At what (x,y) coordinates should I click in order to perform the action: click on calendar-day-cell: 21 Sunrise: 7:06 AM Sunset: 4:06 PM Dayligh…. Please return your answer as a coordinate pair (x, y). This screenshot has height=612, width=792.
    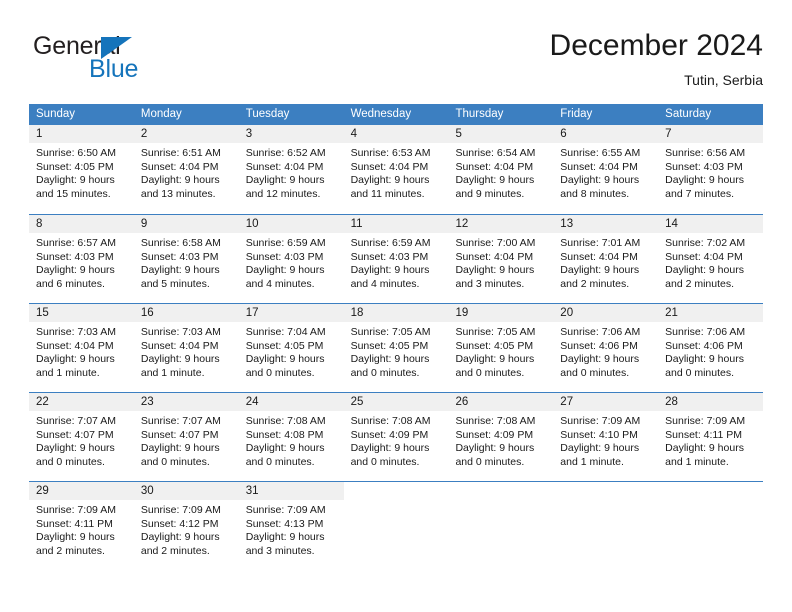
    Looking at the image, I should click on (711, 348).